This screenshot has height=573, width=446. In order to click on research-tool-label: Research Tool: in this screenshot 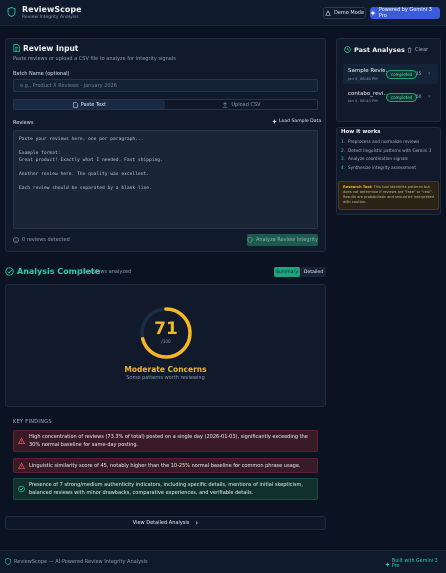, I will do `click(358, 187)`.